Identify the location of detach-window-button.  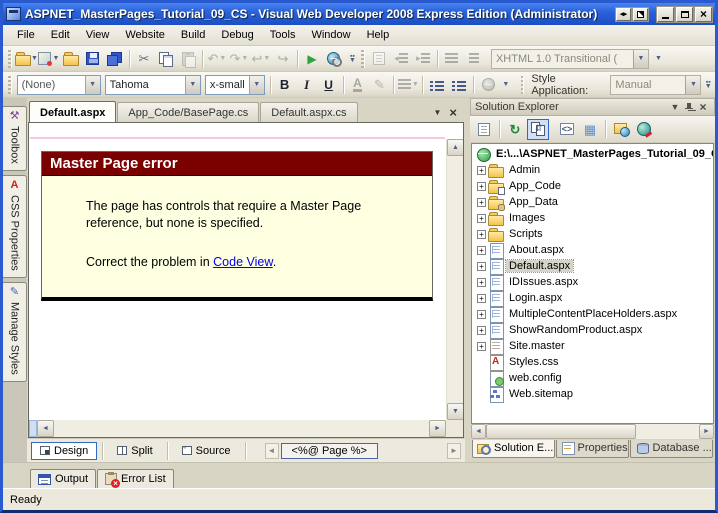
(640, 14).